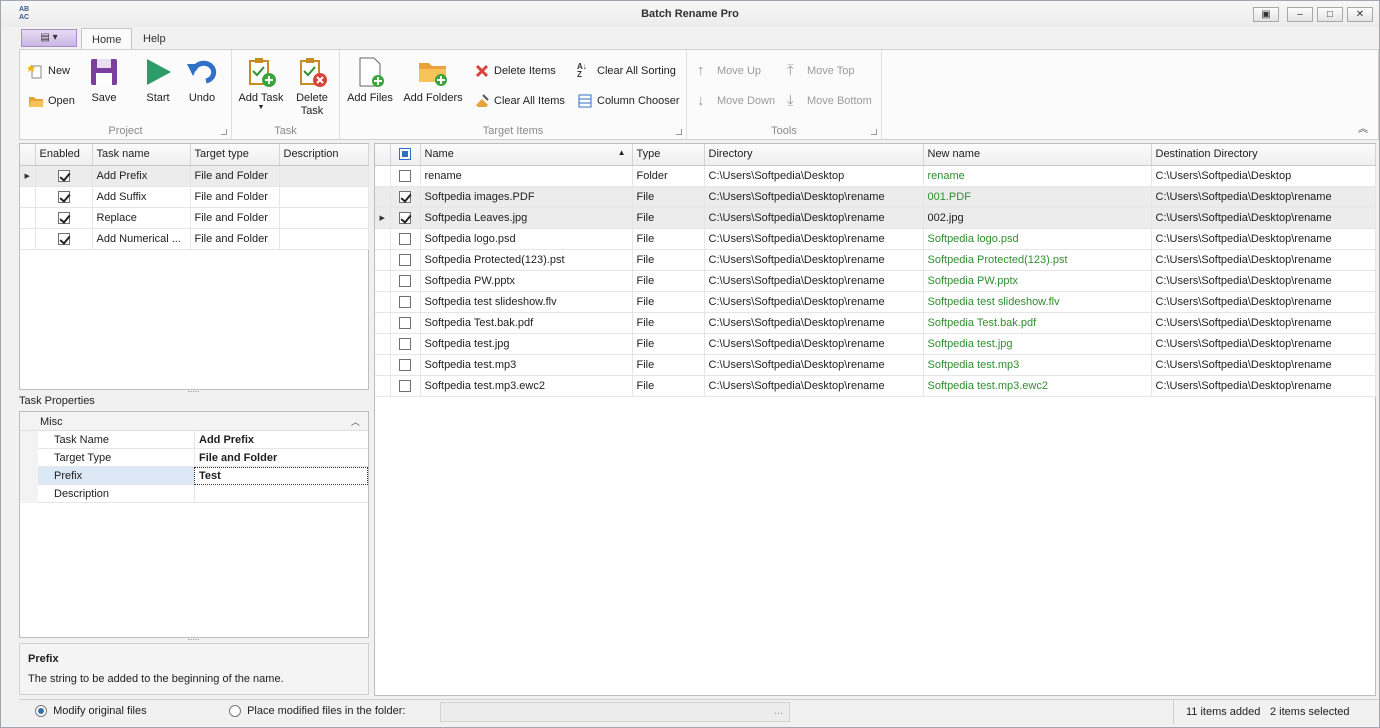 Image resolution: width=1380 pixels, height=728 pixels. What do you see at coordinates (405, 154) in the screenshot?
I see `select-all-checkbox` at bounding box center [405, 154].